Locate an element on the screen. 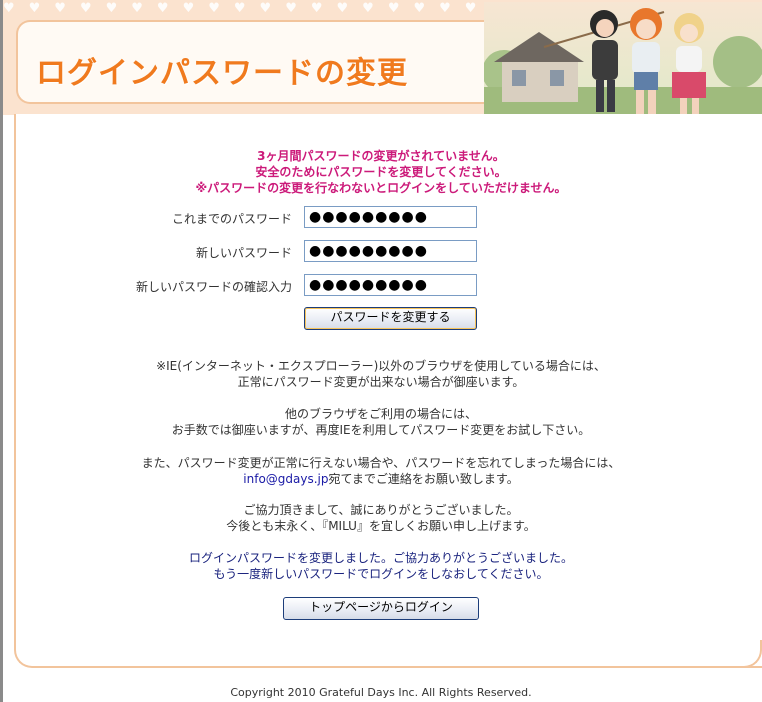 This screenshot has width=762, height=702. notice-browser-line-1: 他のブラウザをご利用の場合には、 is located at coordinates (380, 414).